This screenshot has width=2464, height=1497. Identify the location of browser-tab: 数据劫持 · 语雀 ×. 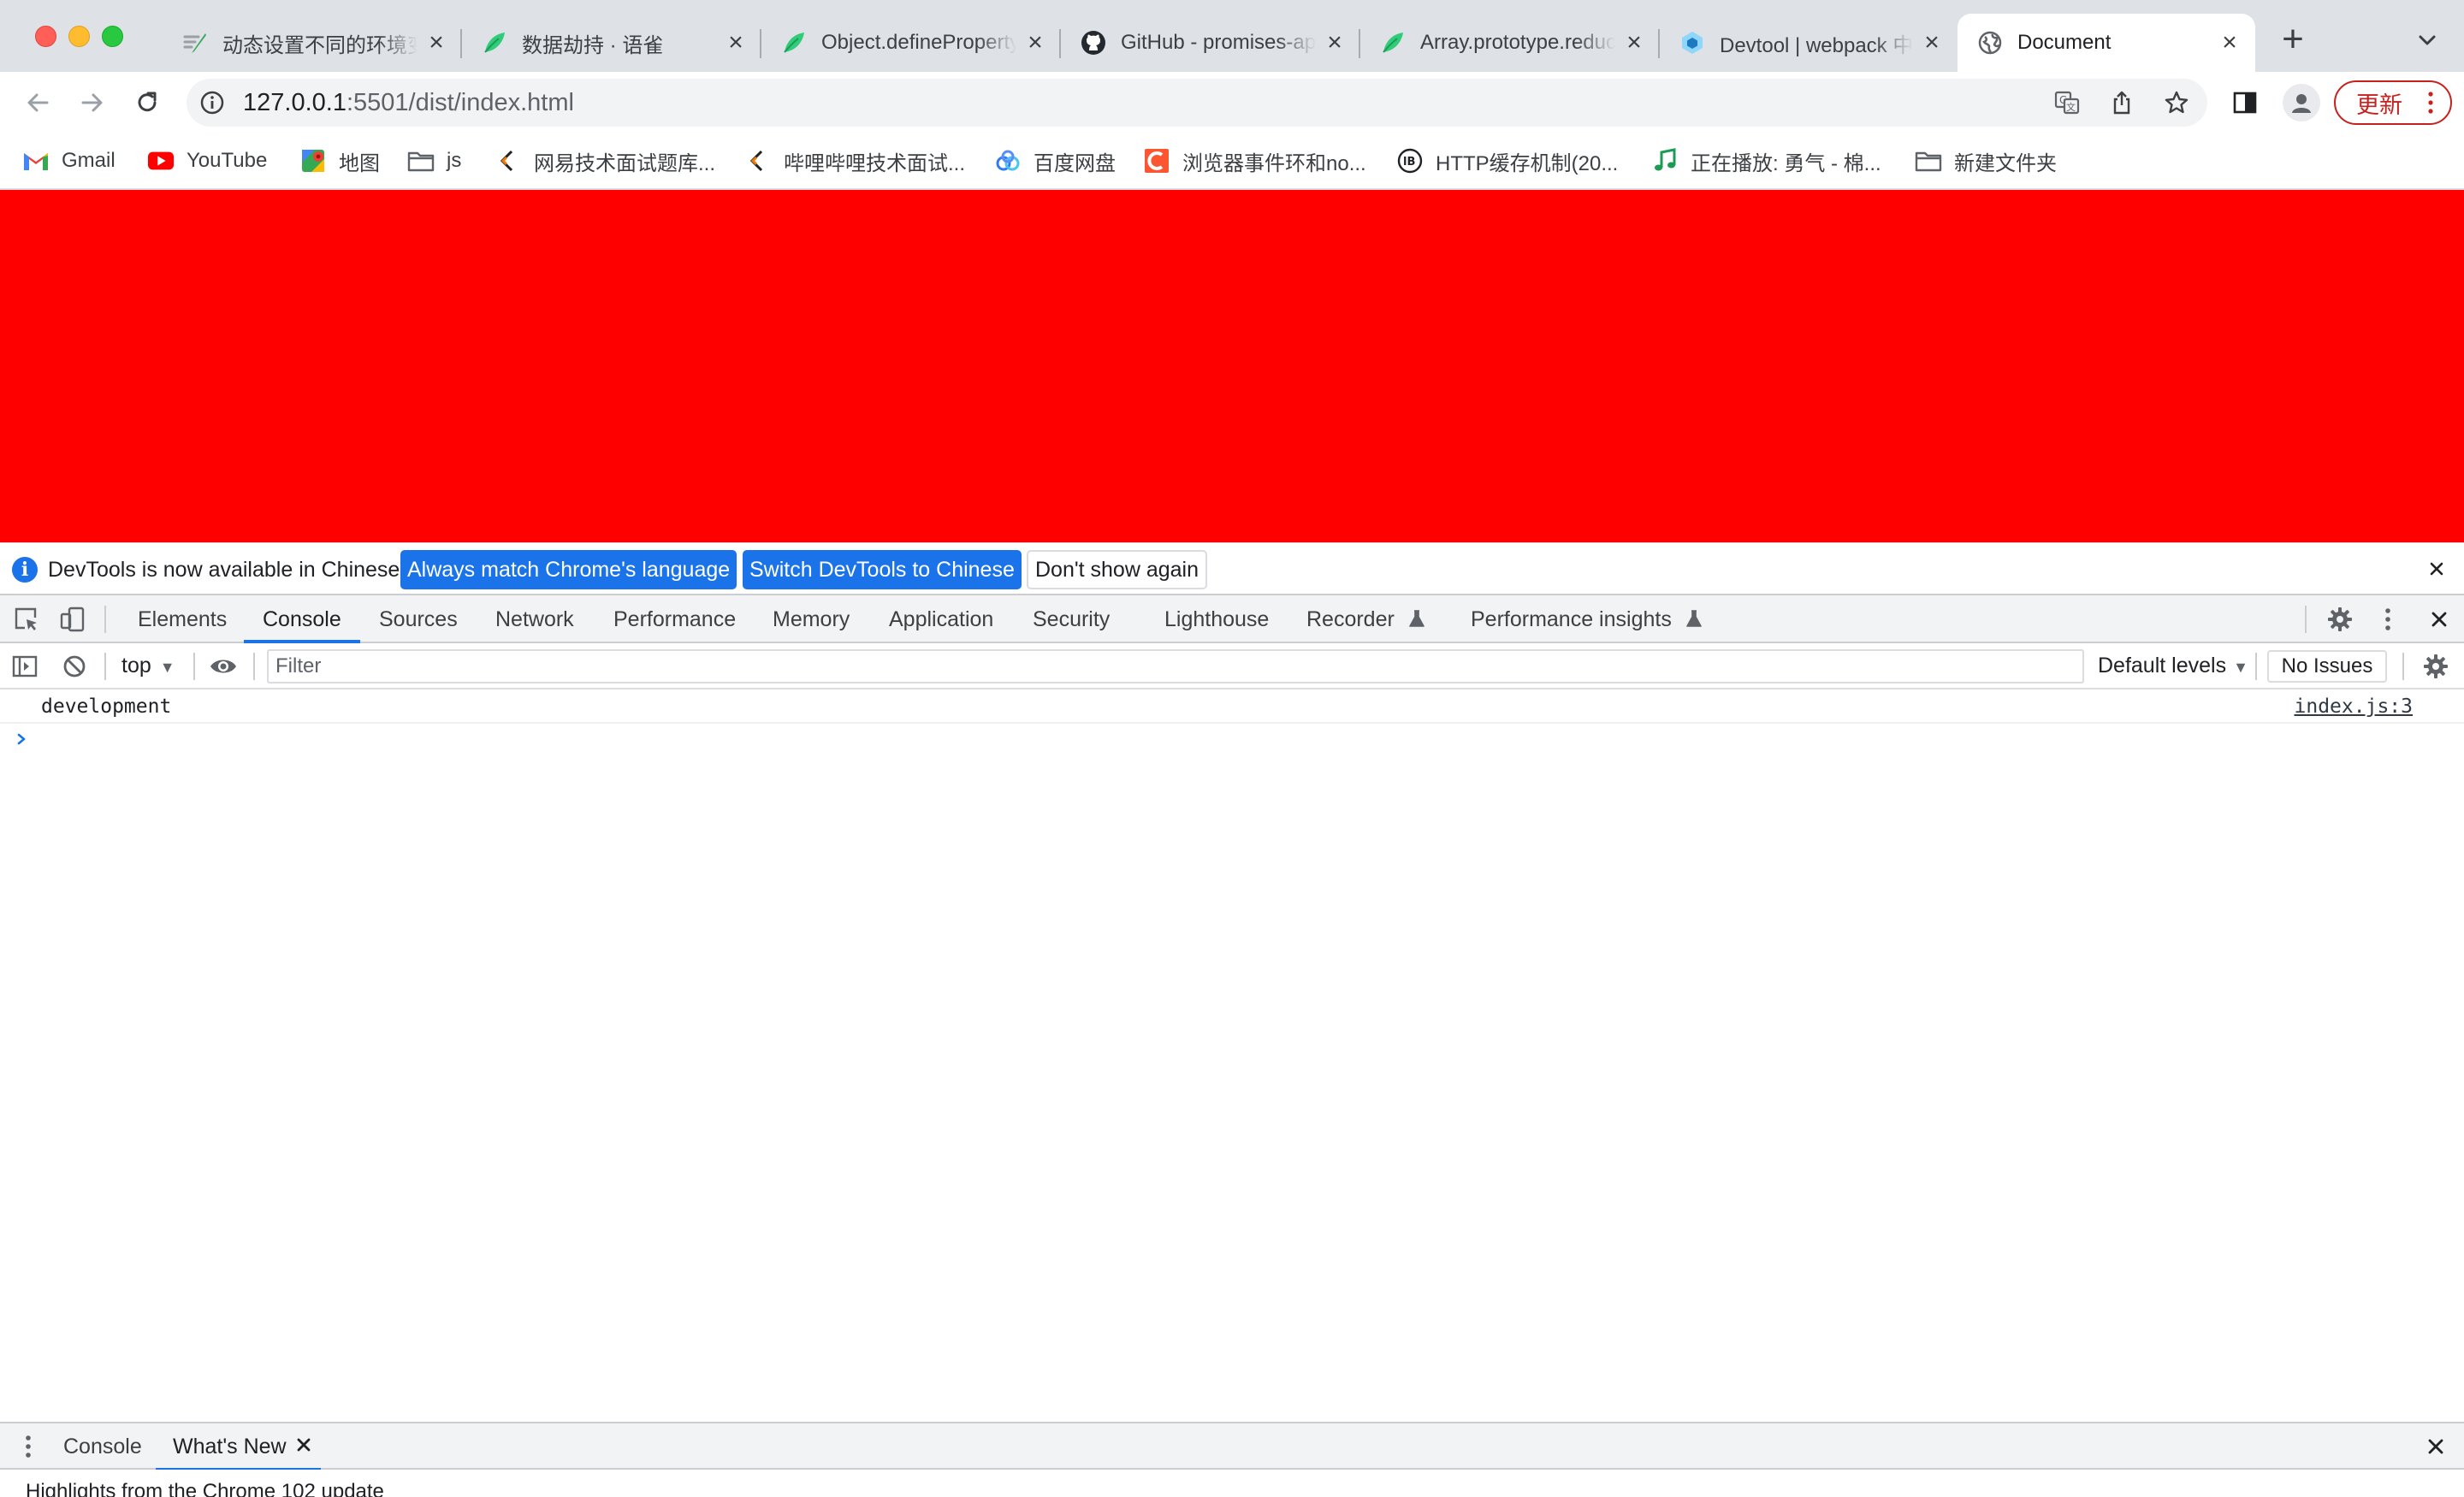
(611, 43).